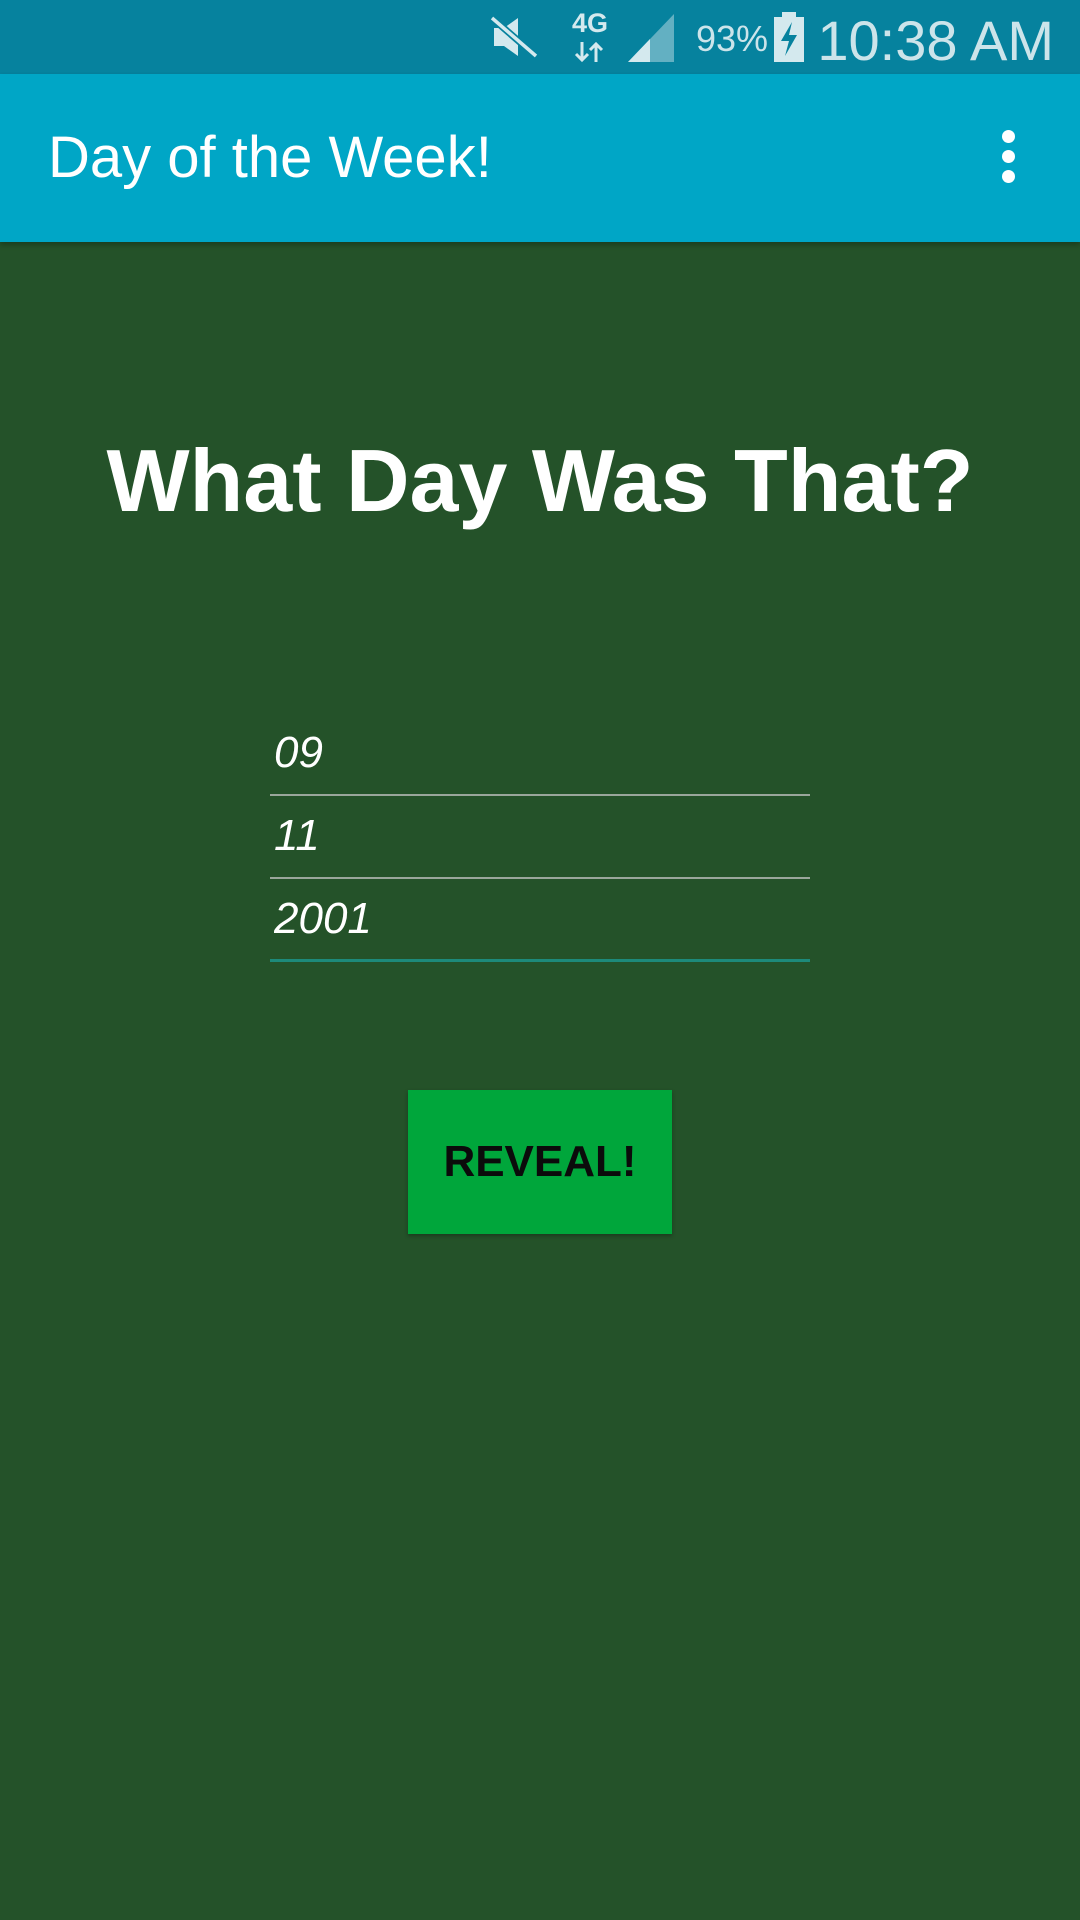 The height and width of the screenshot is (1920, 1080). Describe the element at coordinates (540, 480) in the screenshot. I see `page-heading: What Day Was That?` at that location.